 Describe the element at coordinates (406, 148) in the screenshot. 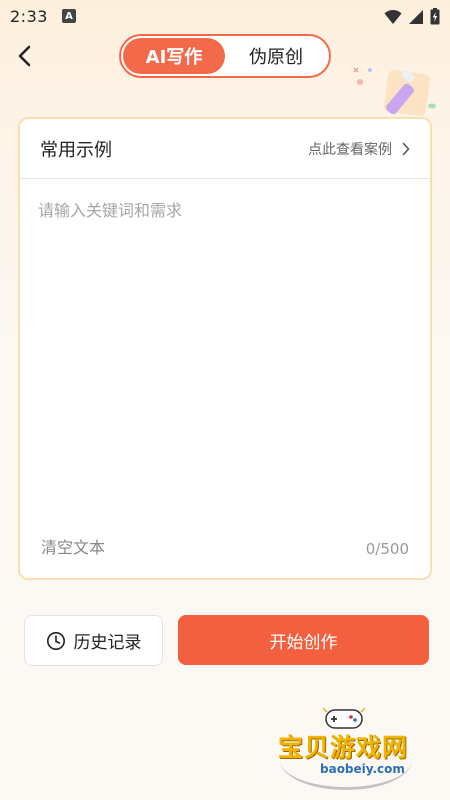

I see `chevron-right-icon` at that location.